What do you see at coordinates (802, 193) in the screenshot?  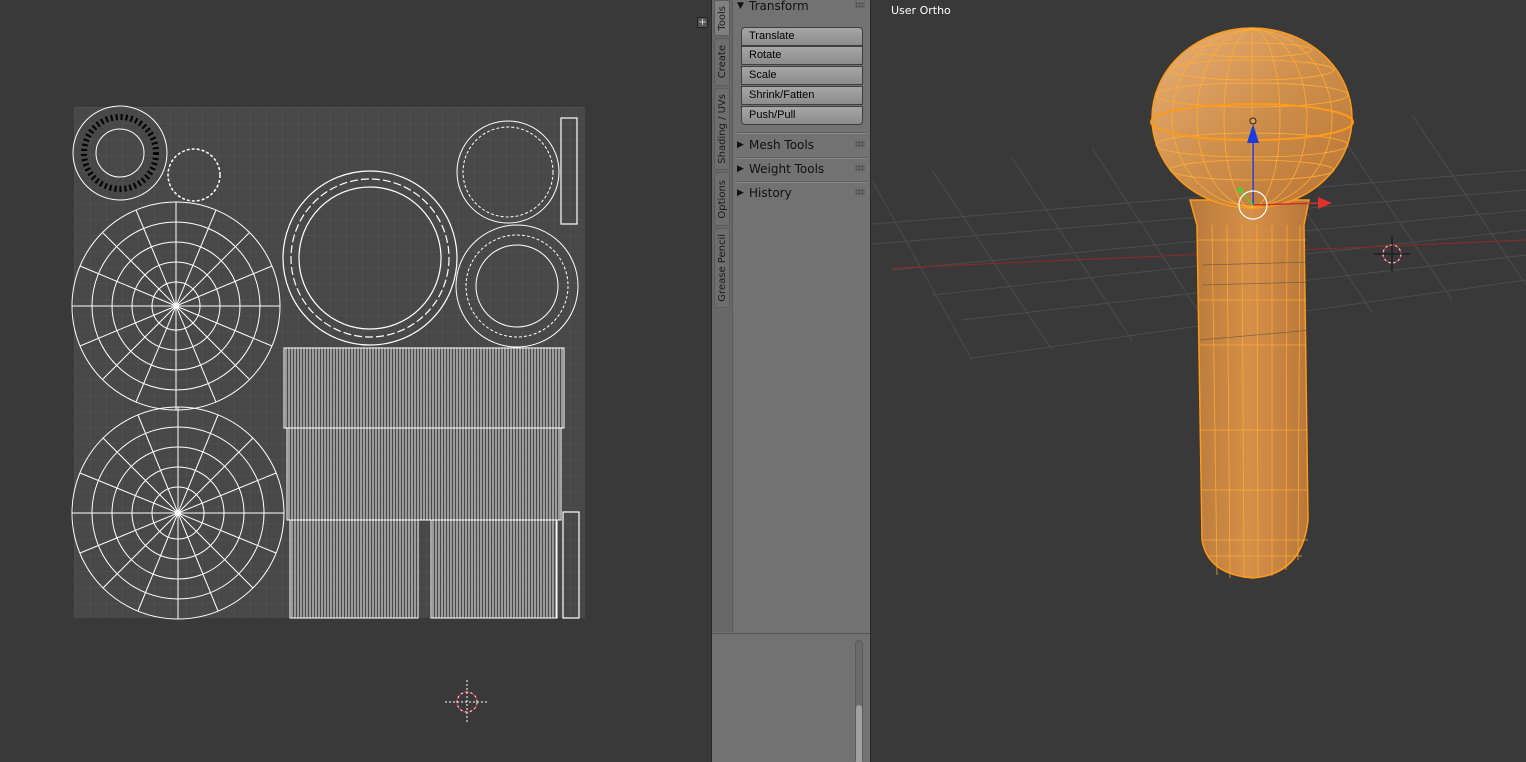 I see `panel-header-history: ▶ History` at bounding box center [802, 193].